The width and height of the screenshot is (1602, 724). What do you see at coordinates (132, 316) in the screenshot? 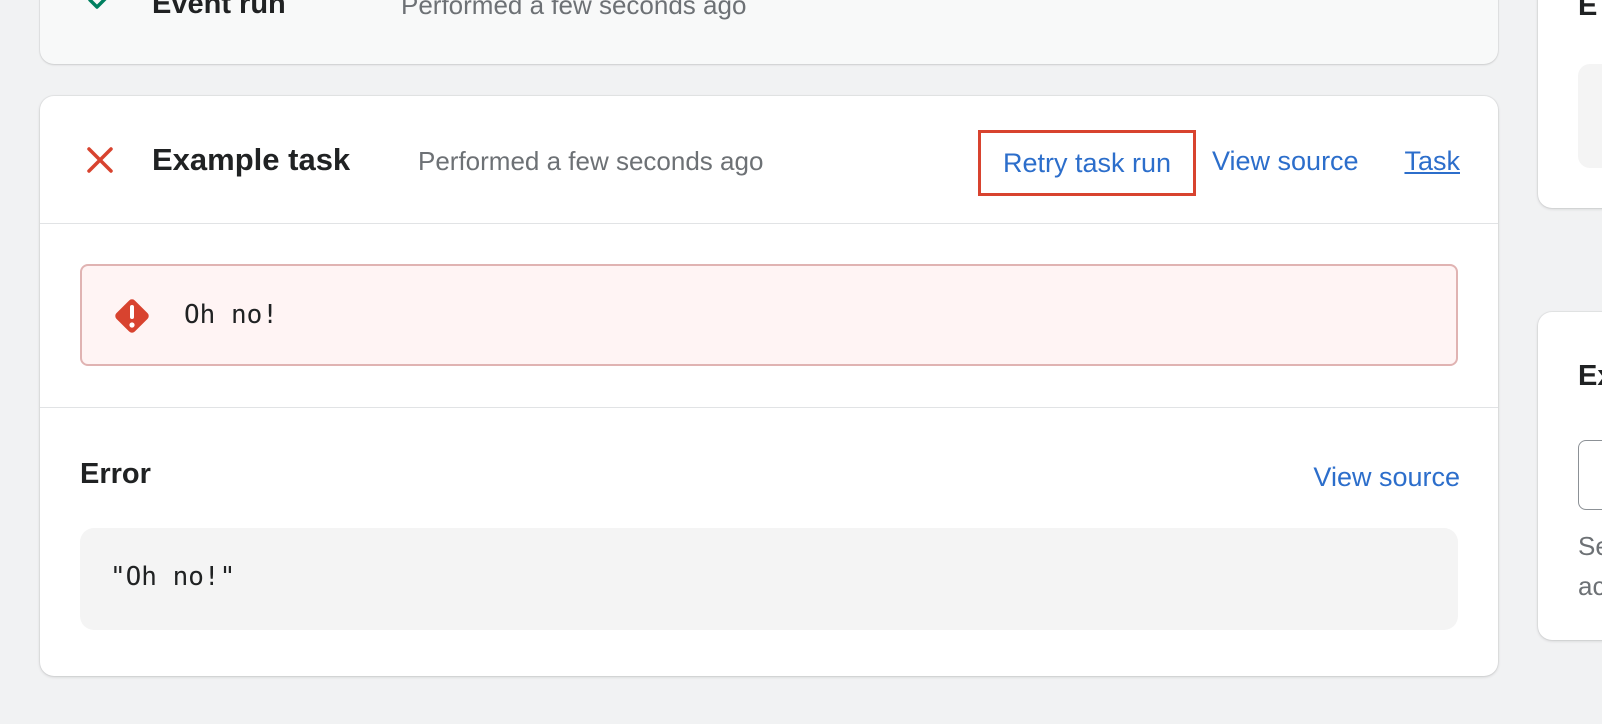
I see `critical-diamond-icon` at bounding box center [132, 316].